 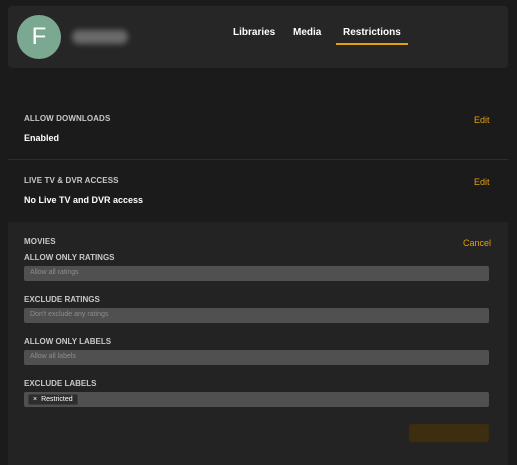 I want to click on movies-cancel-link: Cancel, so click(x=477, y=243).